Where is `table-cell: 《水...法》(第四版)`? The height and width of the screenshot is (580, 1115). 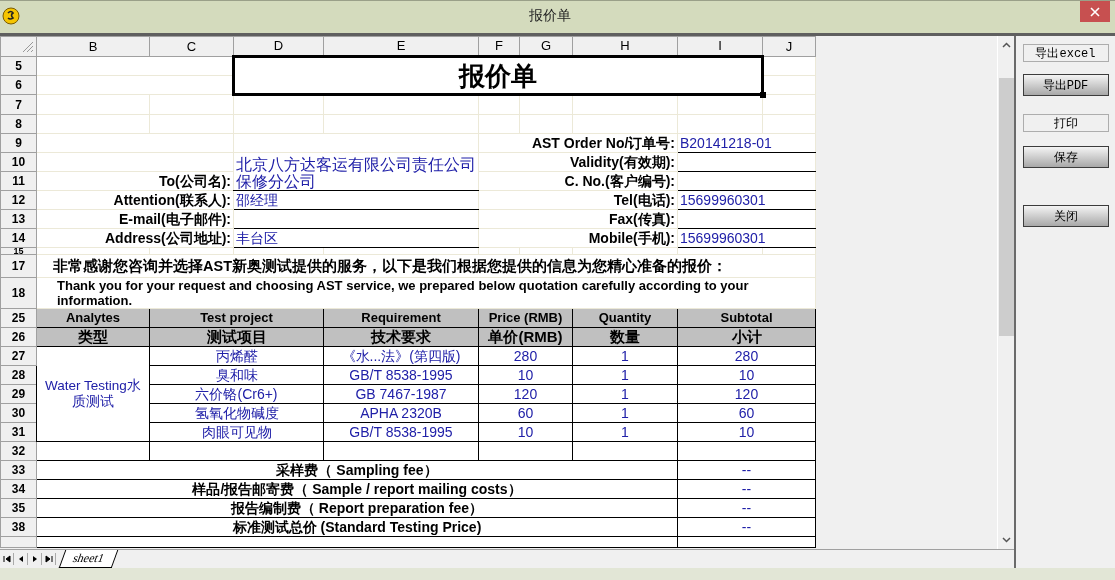
table-cell: 《水...法》(第四版) is located at coordinates (401, 356).